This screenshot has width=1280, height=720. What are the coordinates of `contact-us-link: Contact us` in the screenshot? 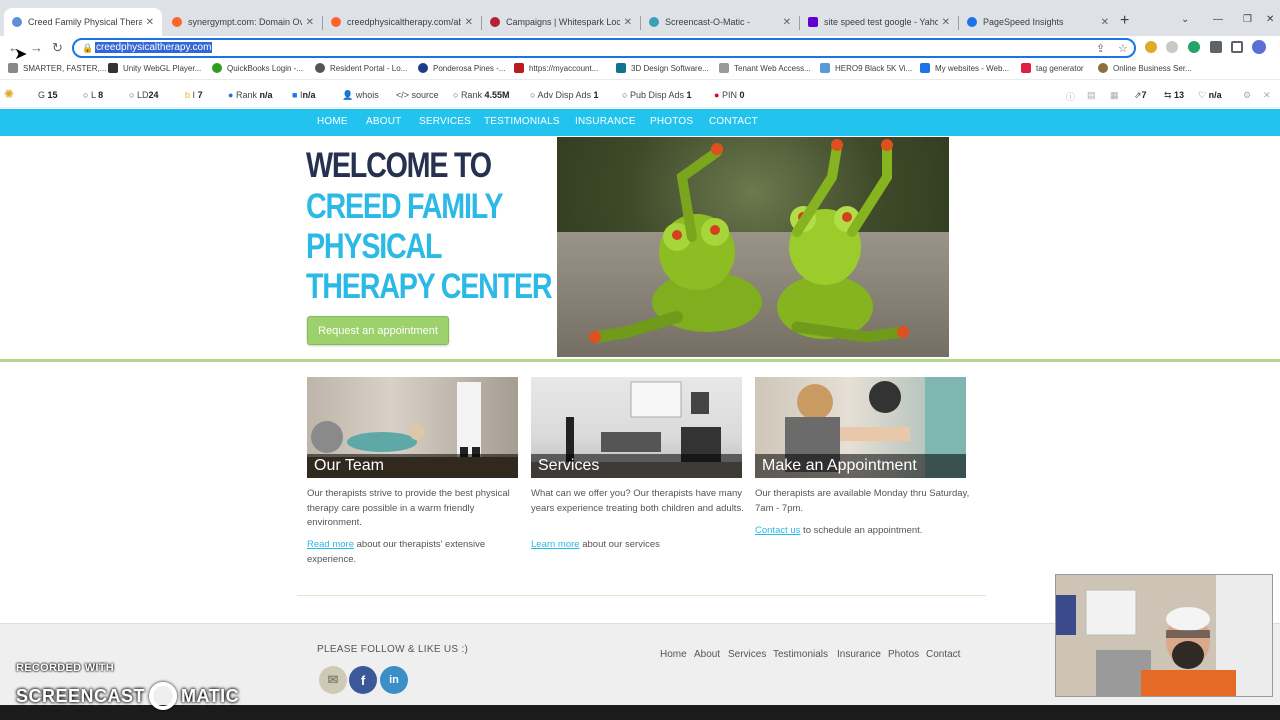 It's located at (777, 530).